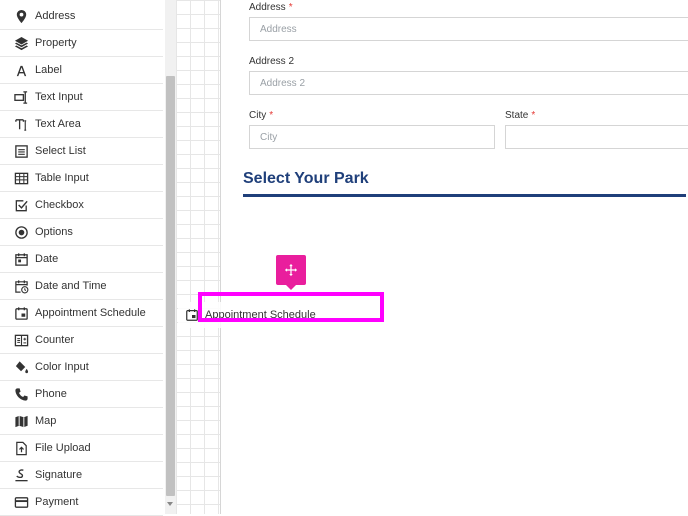 The height and width of the screenshot is (516, 688). Describe the element at coordinates (21, 259) in the screenshot. I see `calendar-icon` at that location.